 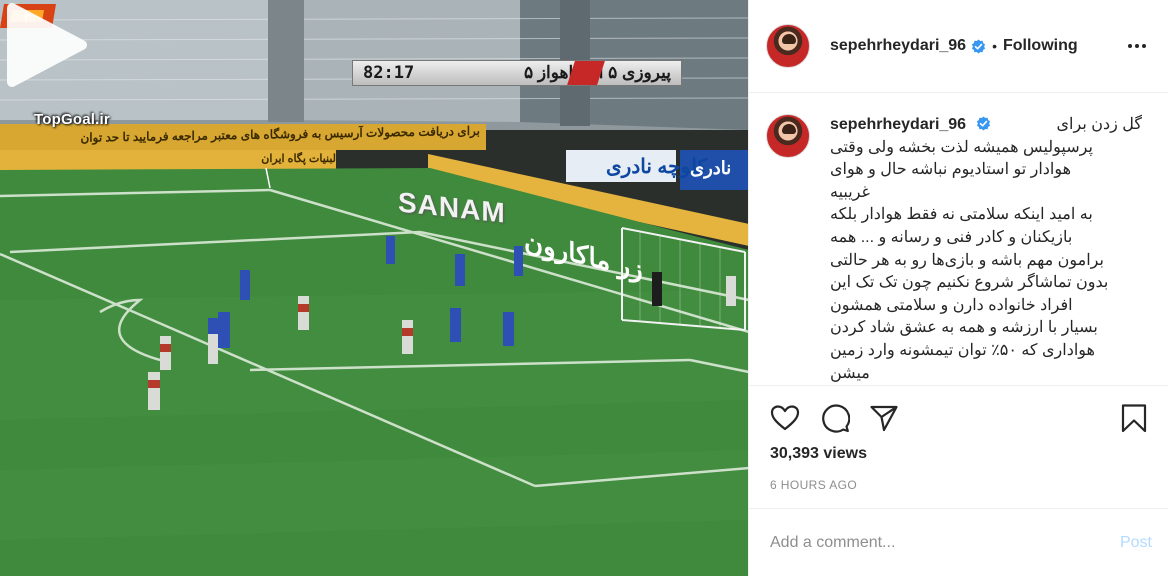 What do you see at coordinates (835, 418) in the screenshot?
I see `comment-icon` at bounding box center [835, 418].